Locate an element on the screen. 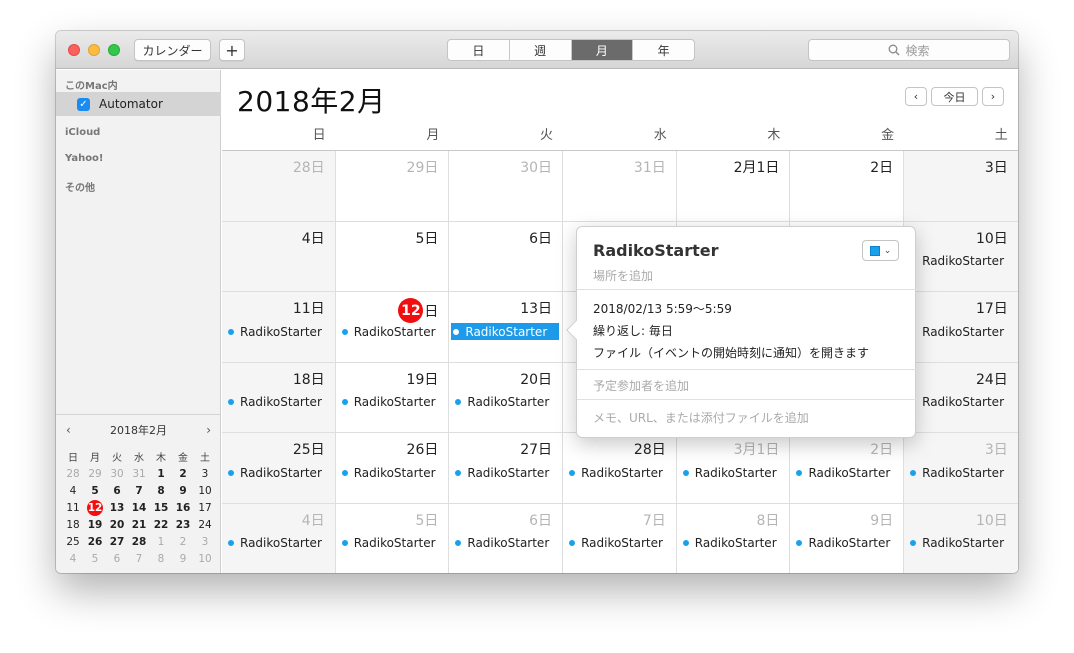 The width and height of the screenshot is (1074, 653). day-cell: 5日 is located at coordinates (393, 256).